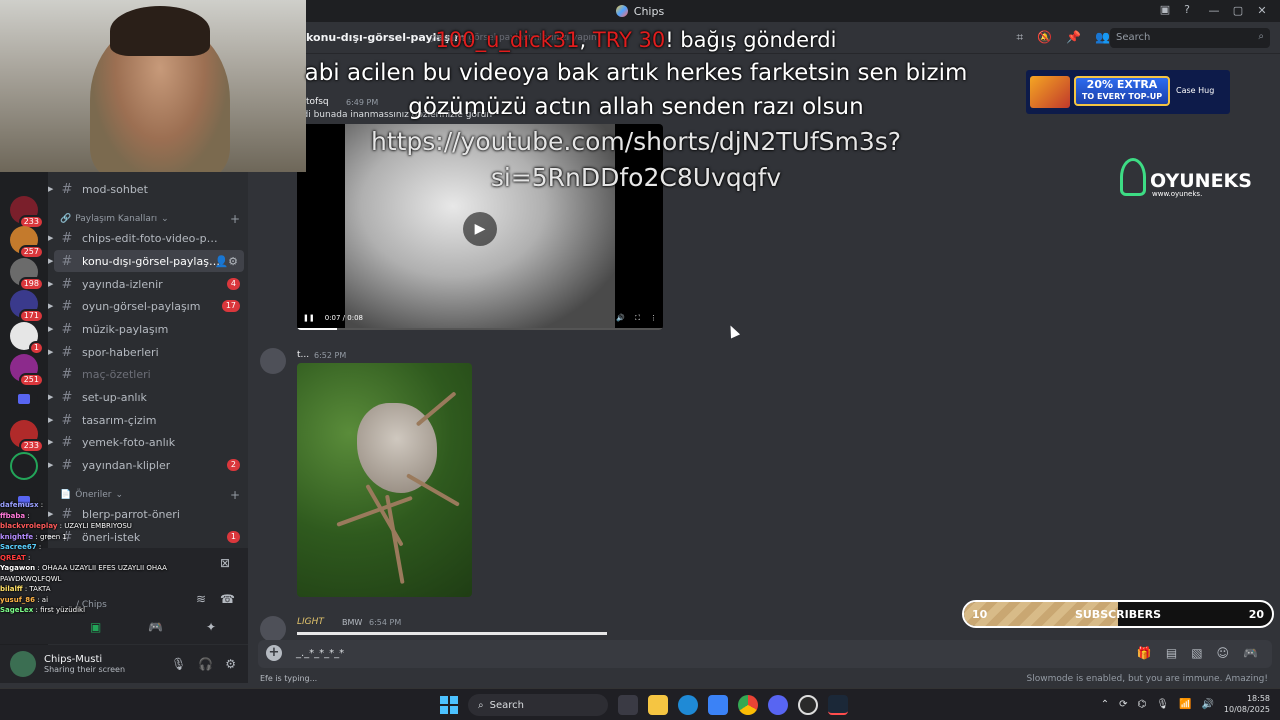  I want to click on channel-item: ▶ # yayında-izlenir 4, so click(146, 284).